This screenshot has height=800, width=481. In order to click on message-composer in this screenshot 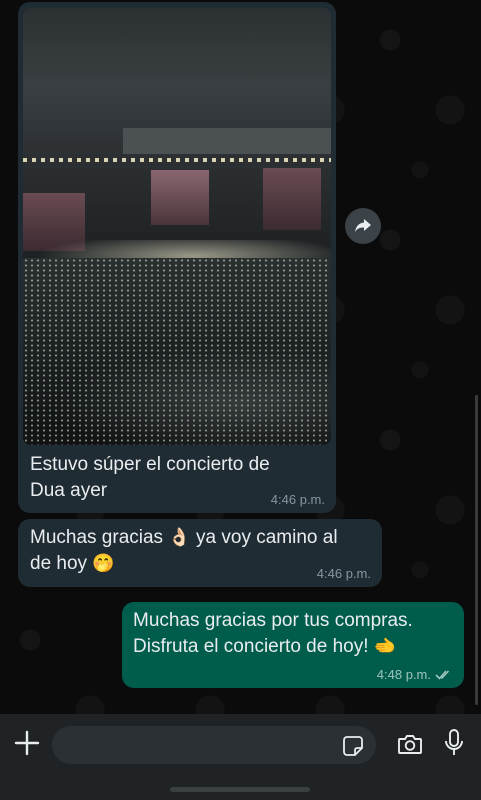, I will do `click(240, 757)`.